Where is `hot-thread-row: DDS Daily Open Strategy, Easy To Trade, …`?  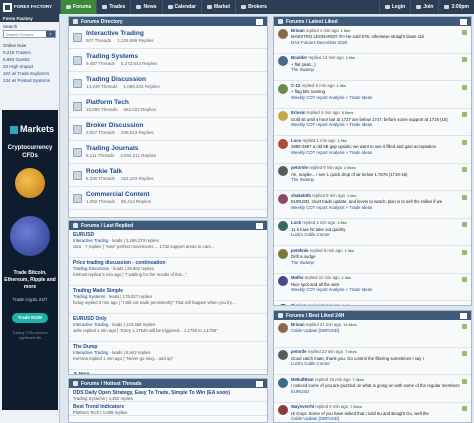 hot-thread-row: DDS Daily Open Strategy, Easy To Trade, … is located at coordinates (168, 395).